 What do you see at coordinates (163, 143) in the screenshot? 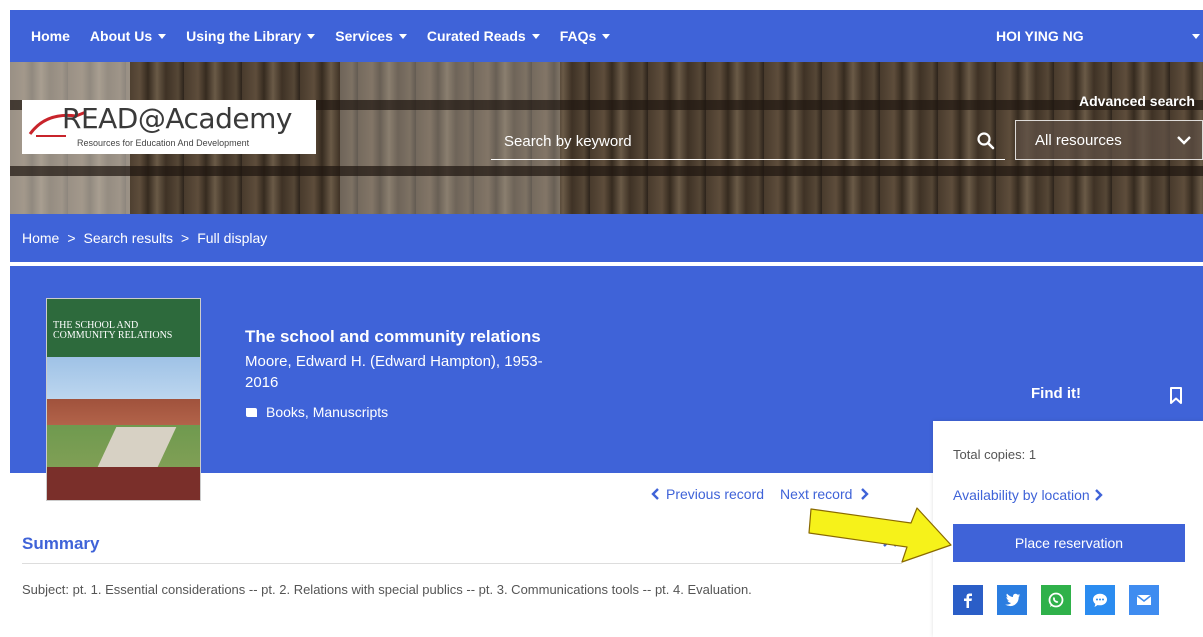
I see `logo-tagline: Resources for Education And Development` at bounding box center [163, 143].